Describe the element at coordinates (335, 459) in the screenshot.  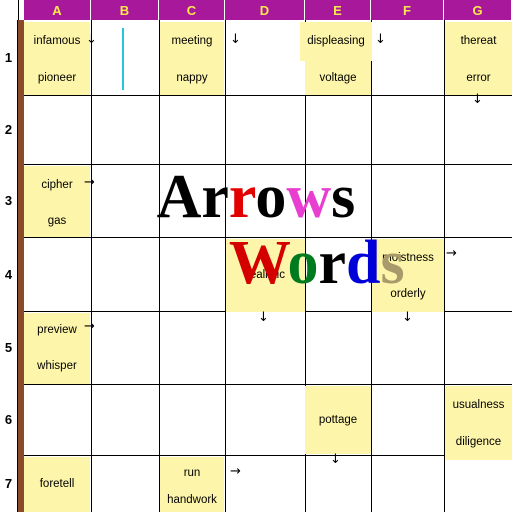
I see `arrow-e7-down: ↓` at that location.